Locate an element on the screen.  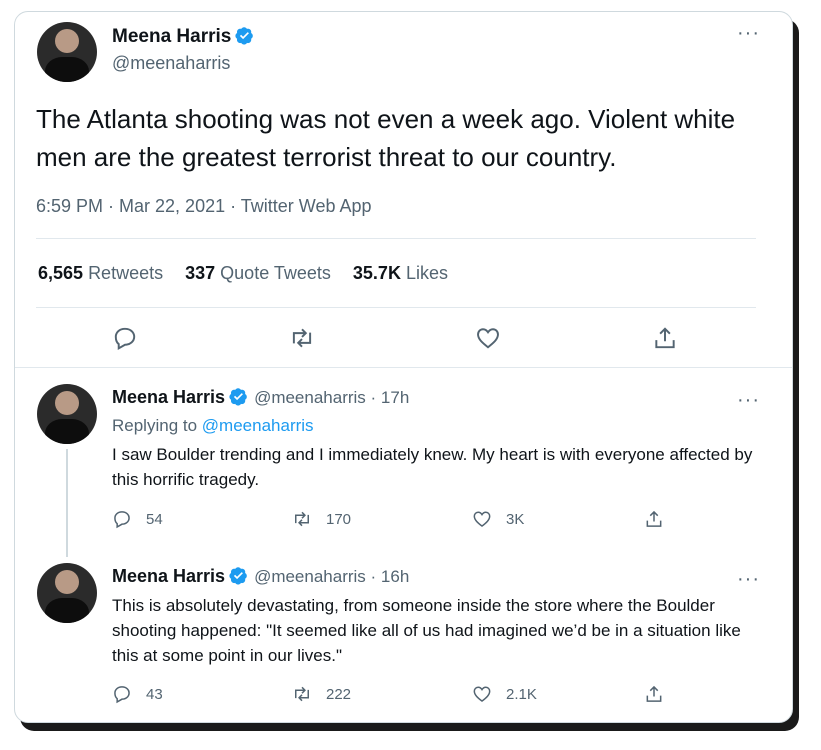
replying-to: Replying to @meenaharris is located at coordinates (213, 425).